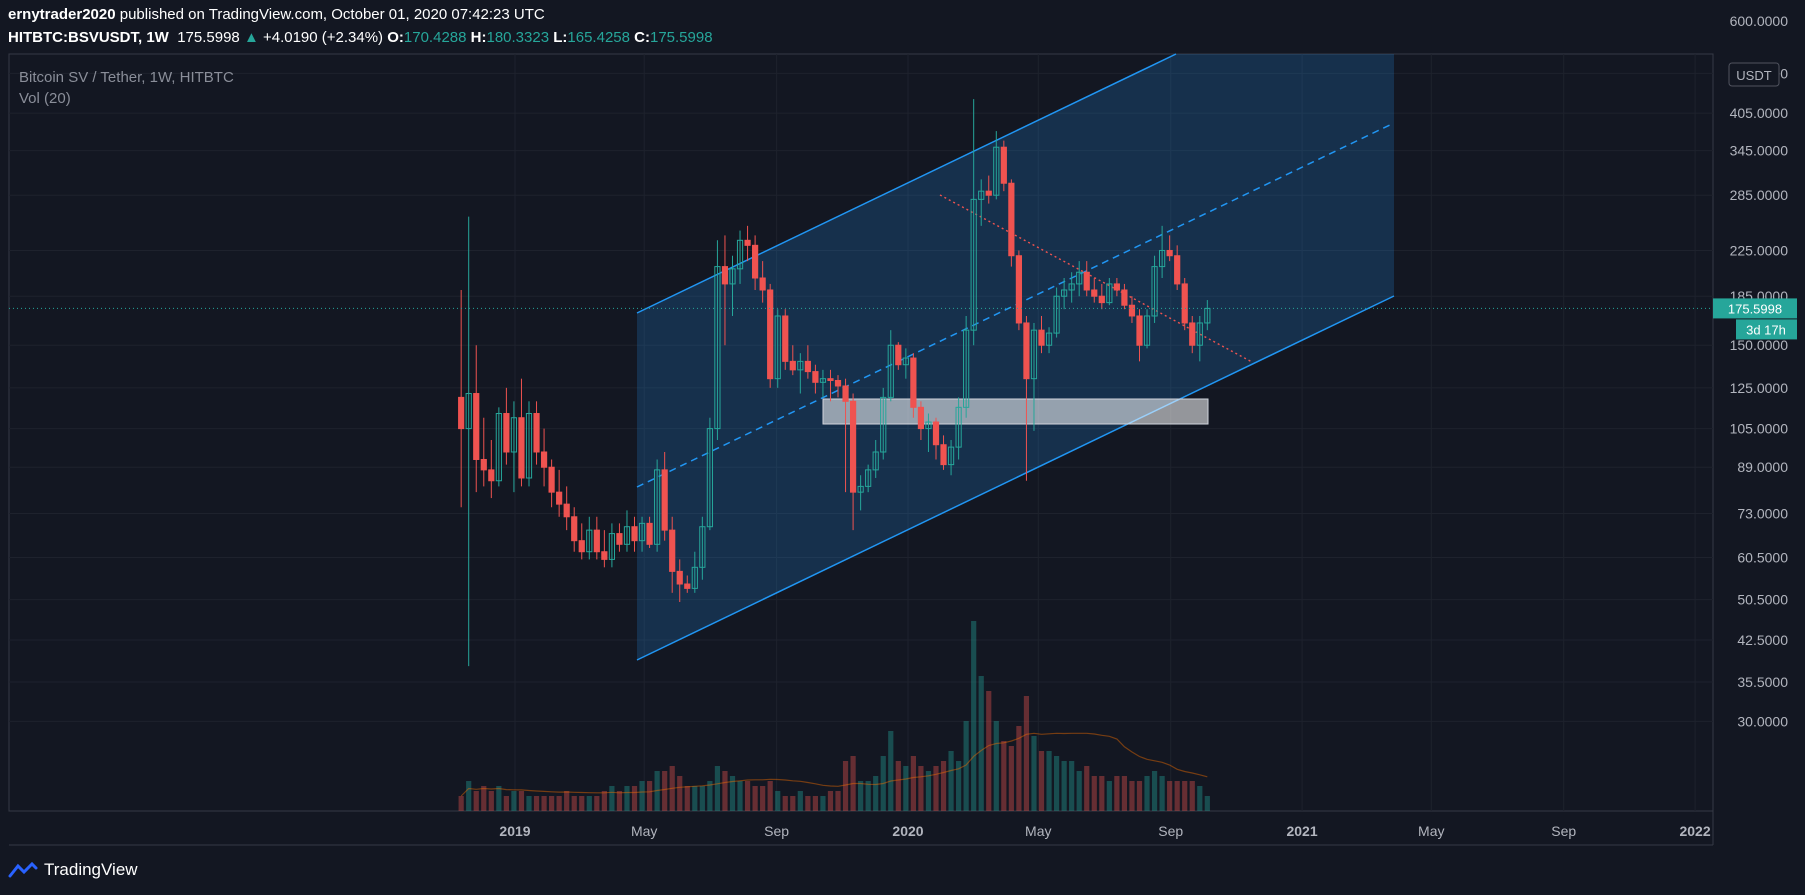 Image resolution: width=1805 pixels, height=895 pixels. I want to click on volume-bars, so click(834, 716).